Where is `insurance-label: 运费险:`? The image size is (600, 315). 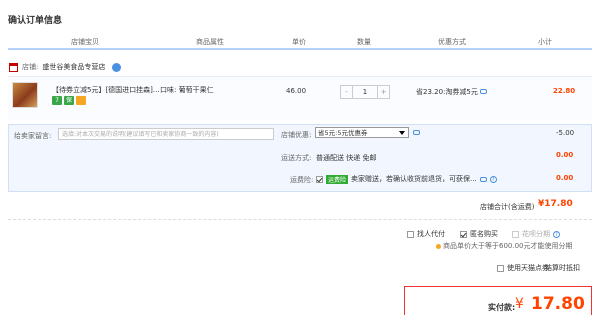 insurance-label: 运费险: is located at coordinates (302, 180).